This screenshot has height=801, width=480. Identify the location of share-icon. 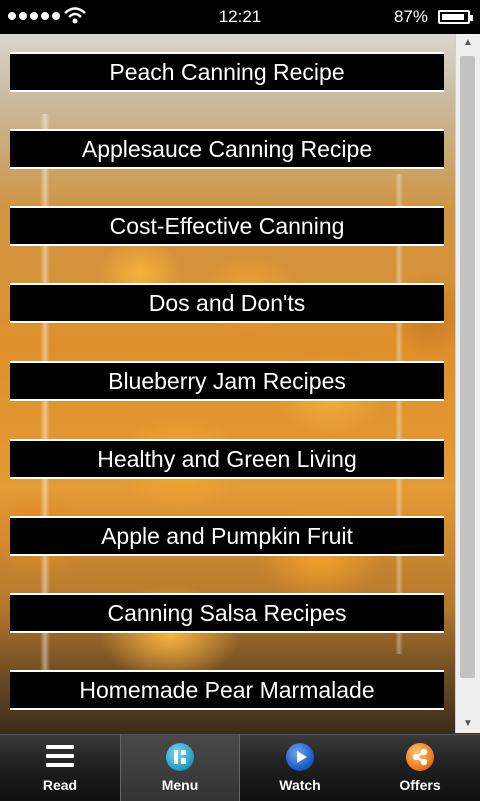
(420, 757).